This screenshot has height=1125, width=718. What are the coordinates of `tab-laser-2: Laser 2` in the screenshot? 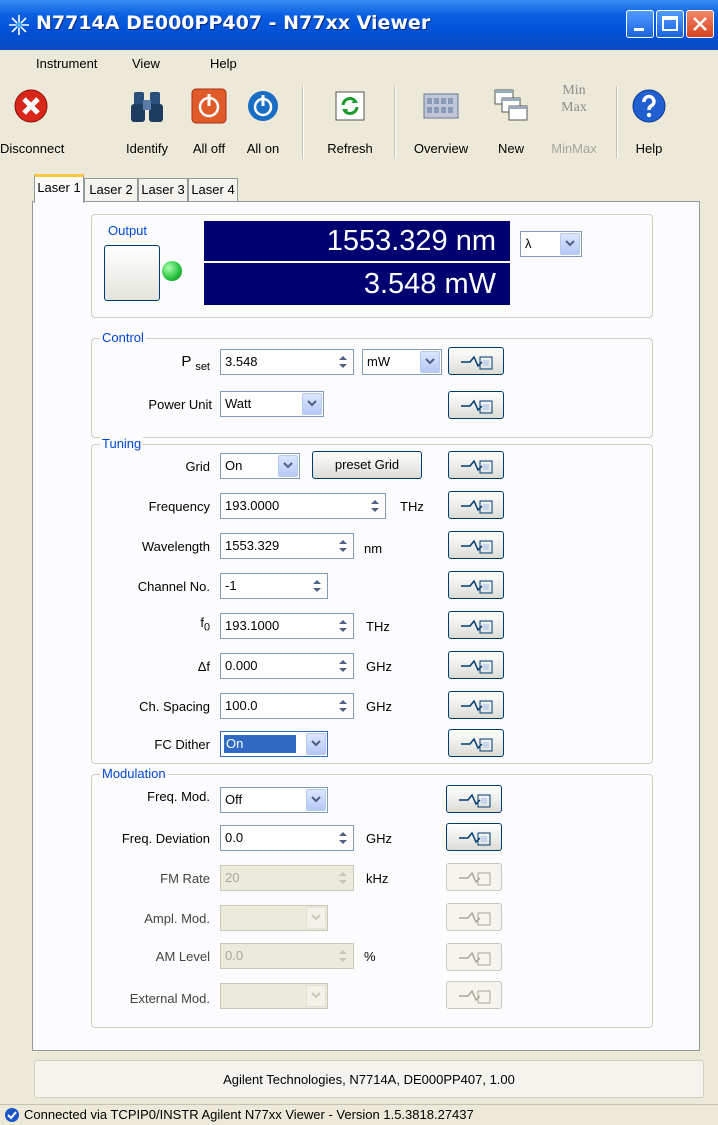 It's located at (111, 190).